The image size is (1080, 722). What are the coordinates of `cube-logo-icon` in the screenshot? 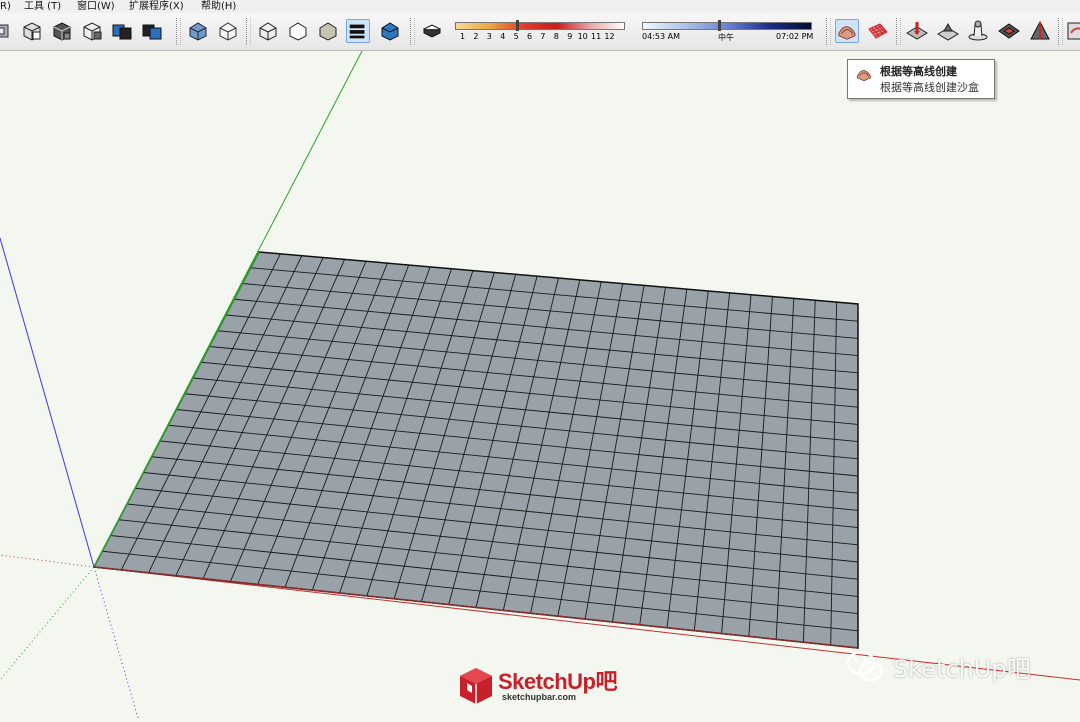 It's located at (476, 686).